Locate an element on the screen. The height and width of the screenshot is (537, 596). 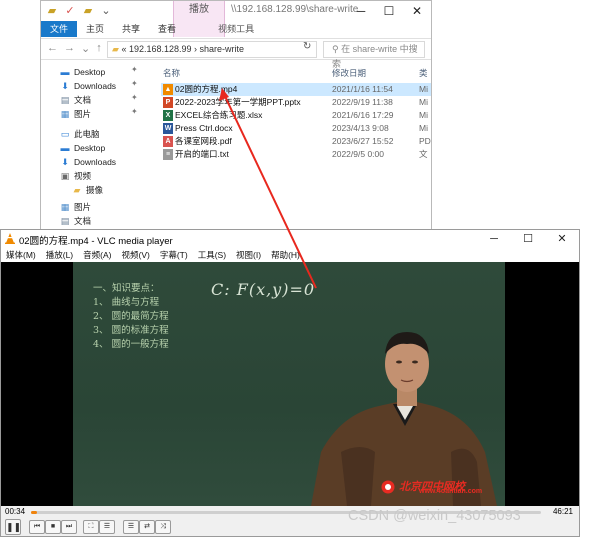
file-row: ▲ 02圆的方程.mp4 2021/1/16 11:54 Mi is located at coordinates (296, 89).